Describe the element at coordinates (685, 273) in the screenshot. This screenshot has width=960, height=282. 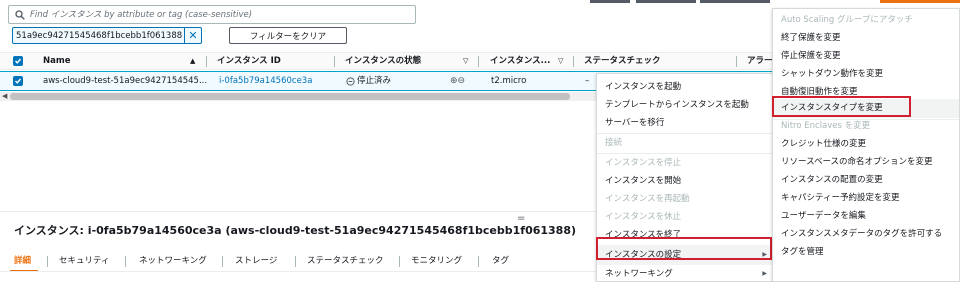
I see `menu-item-networking: ネットワーキング ▶` at that location.